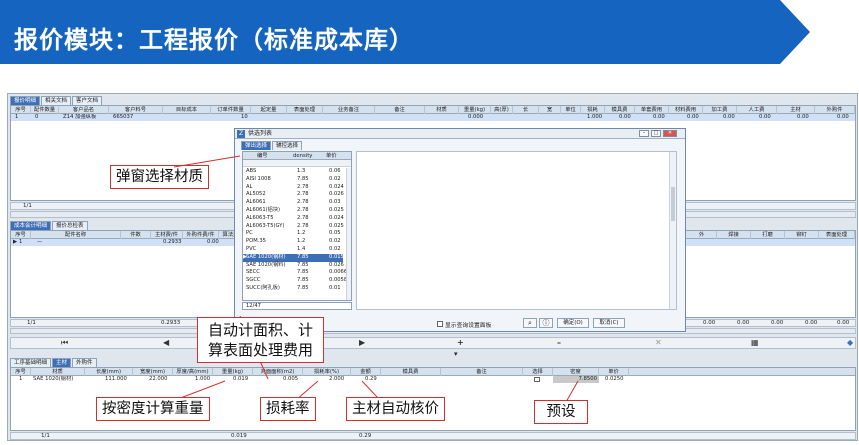  I want to click on callout-preset: 预设, so click(561, 412).